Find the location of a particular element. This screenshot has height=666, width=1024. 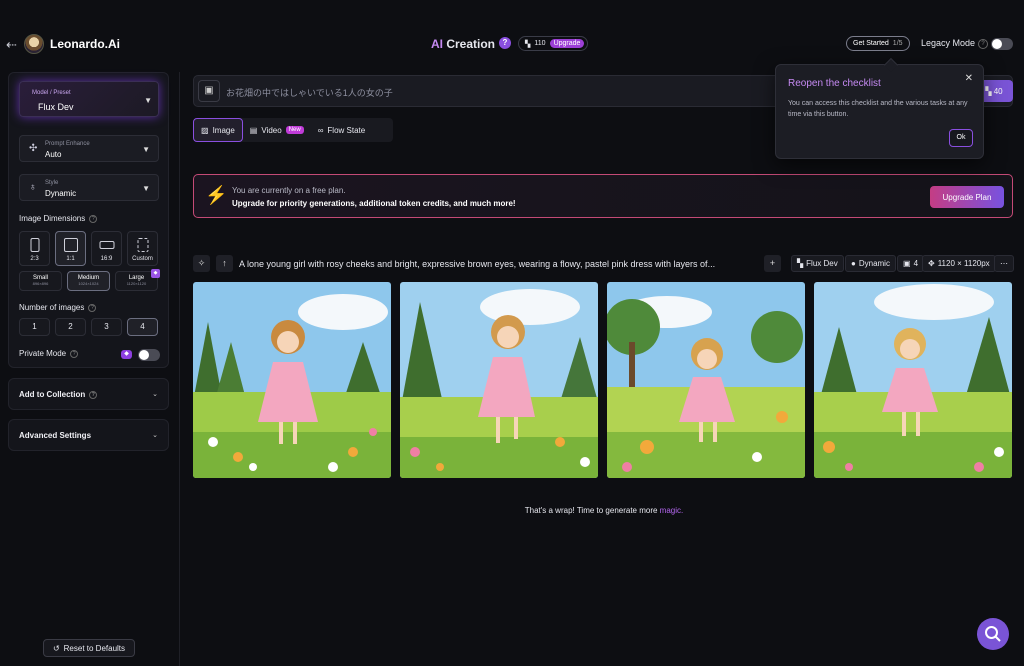

palette-icon: ♁ is located at coordinates (33, 187).